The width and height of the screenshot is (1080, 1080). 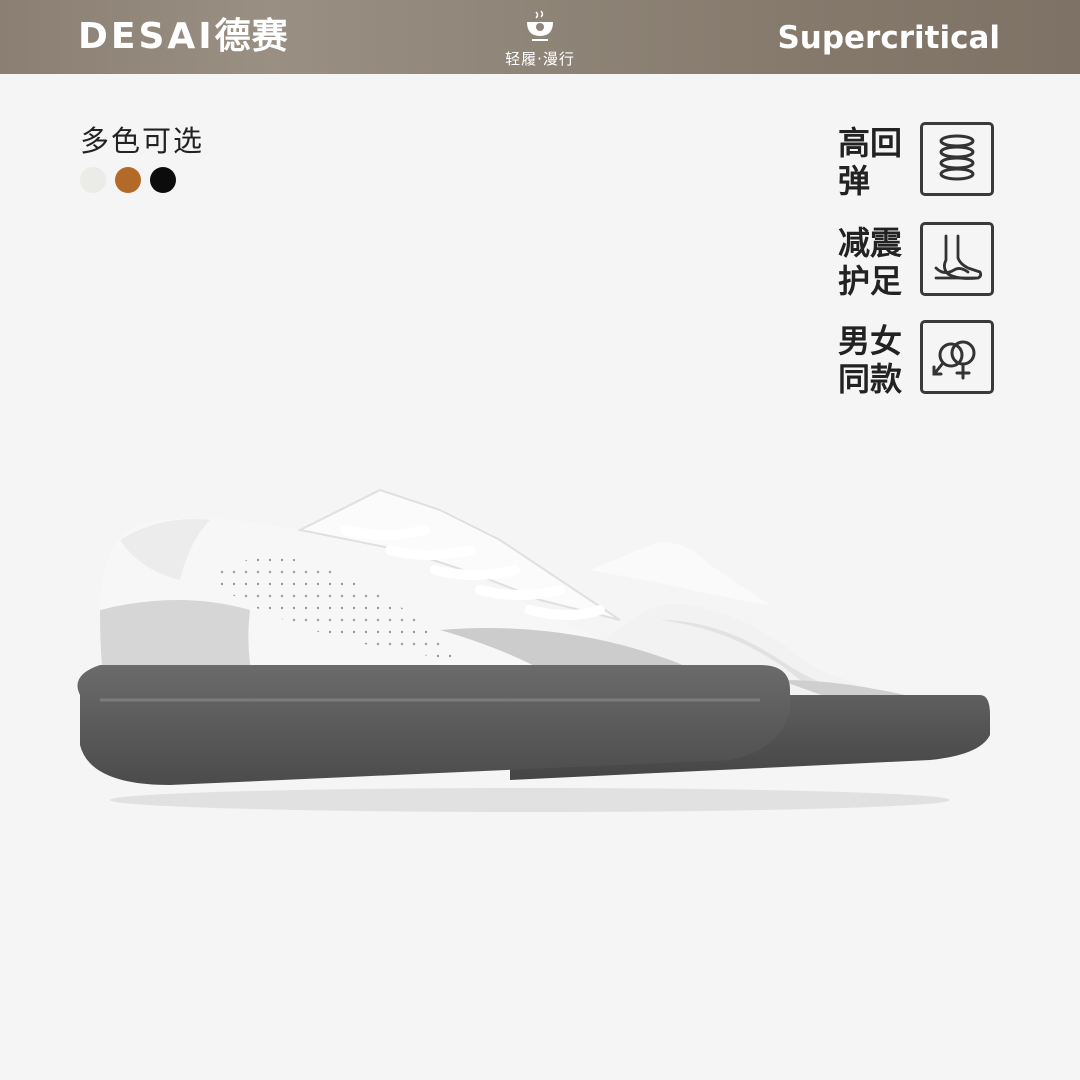 I want to click on shadow, so click(x=530, y=800).